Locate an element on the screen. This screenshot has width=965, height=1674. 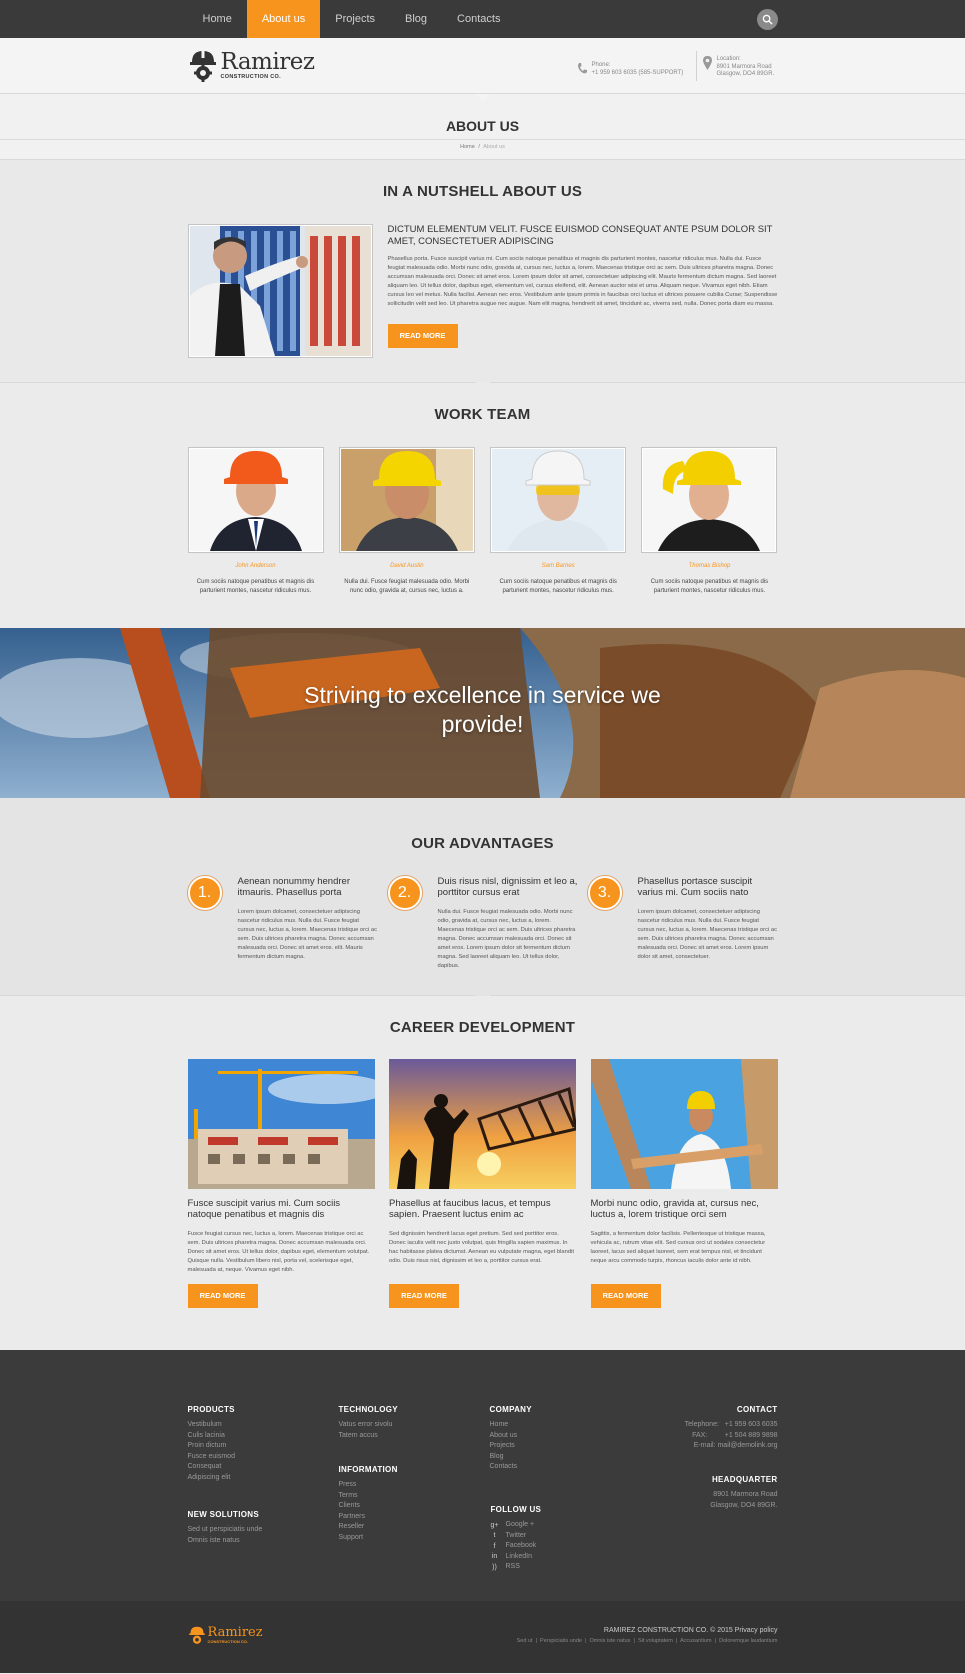
contact-fax: FAX: +1 504 889 9898 is located at coordinates (735, 1435).